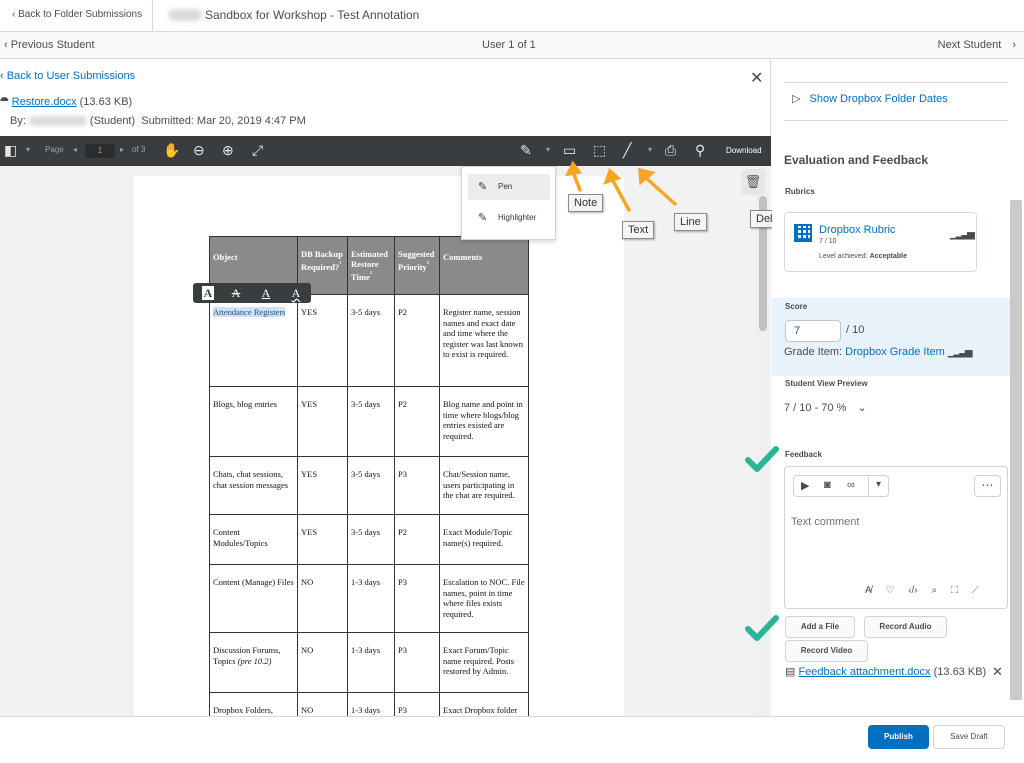 This screenshot has height=763, width=1024. I want to click on fullscreen-icon: ⛶, so click(954, 590).